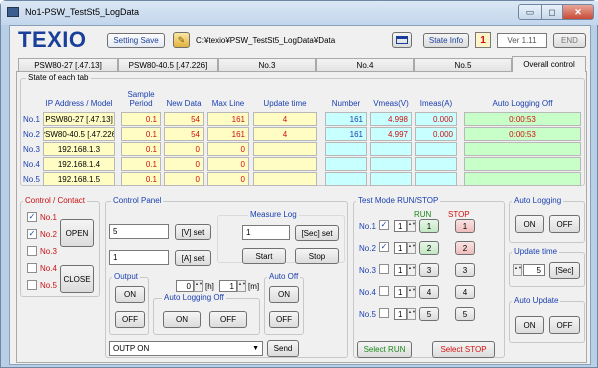 The height and width of the screenshot is (368, 598). What do you see at coordinates (549, 64) in the screenshot?
I see `tab-6: Overall control` at bounding box center [549, 64].